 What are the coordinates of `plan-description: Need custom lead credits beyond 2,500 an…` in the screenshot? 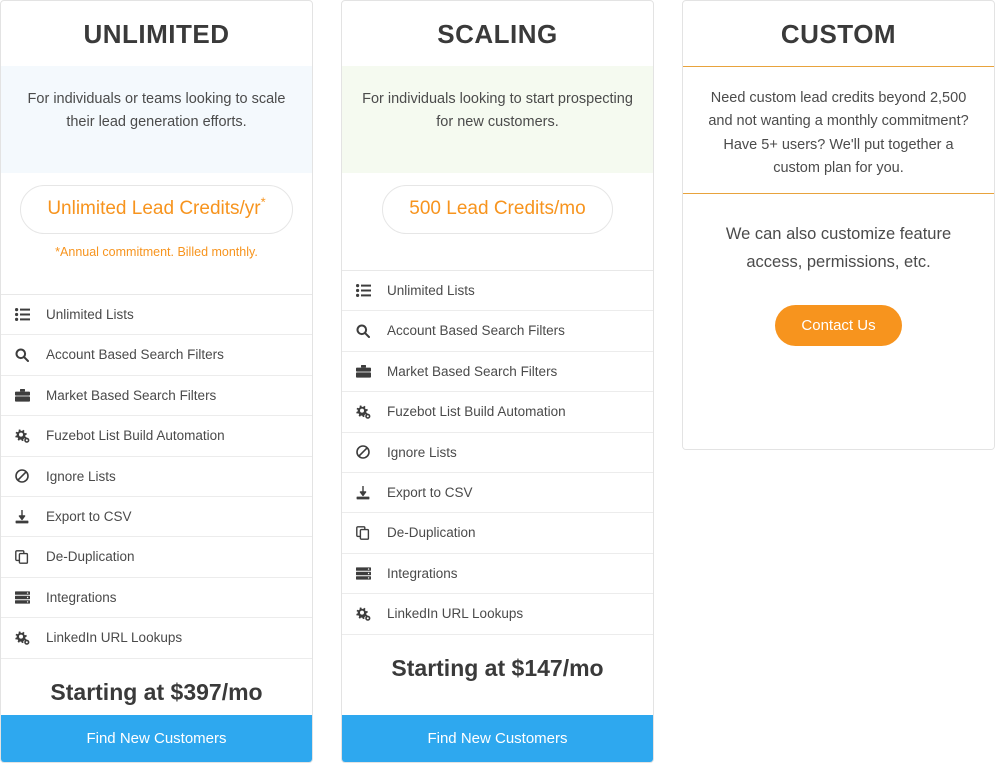 It's located at (838, 130).